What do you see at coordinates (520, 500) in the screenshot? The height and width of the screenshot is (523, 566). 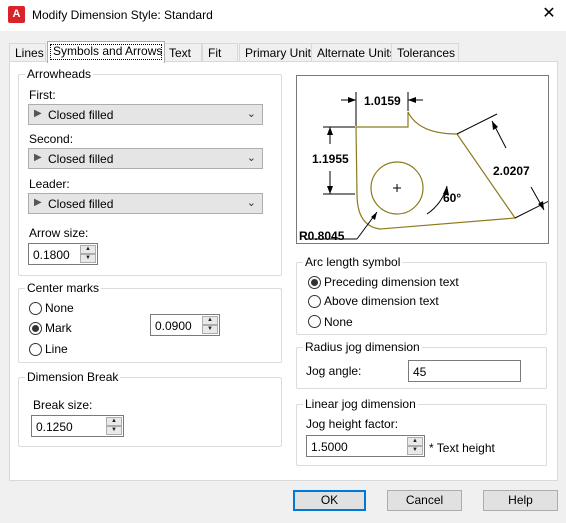 I see `help-button: Help` at bounding box center [520, 500].